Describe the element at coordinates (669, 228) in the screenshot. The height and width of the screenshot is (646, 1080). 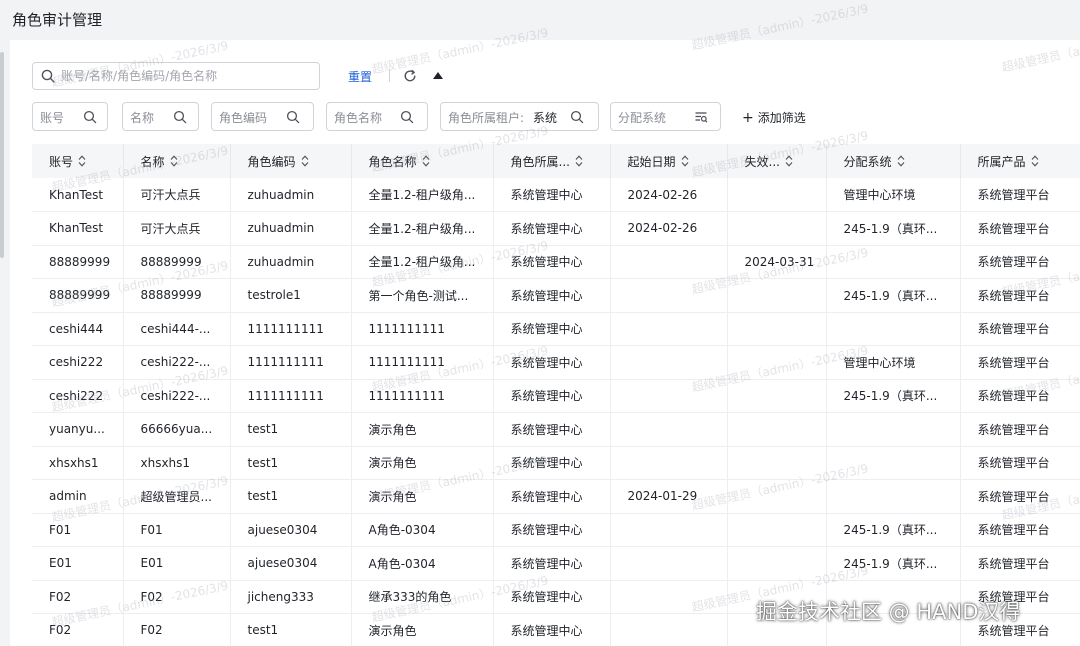
I see `cell-start-date: 2024-02-26` at that location.